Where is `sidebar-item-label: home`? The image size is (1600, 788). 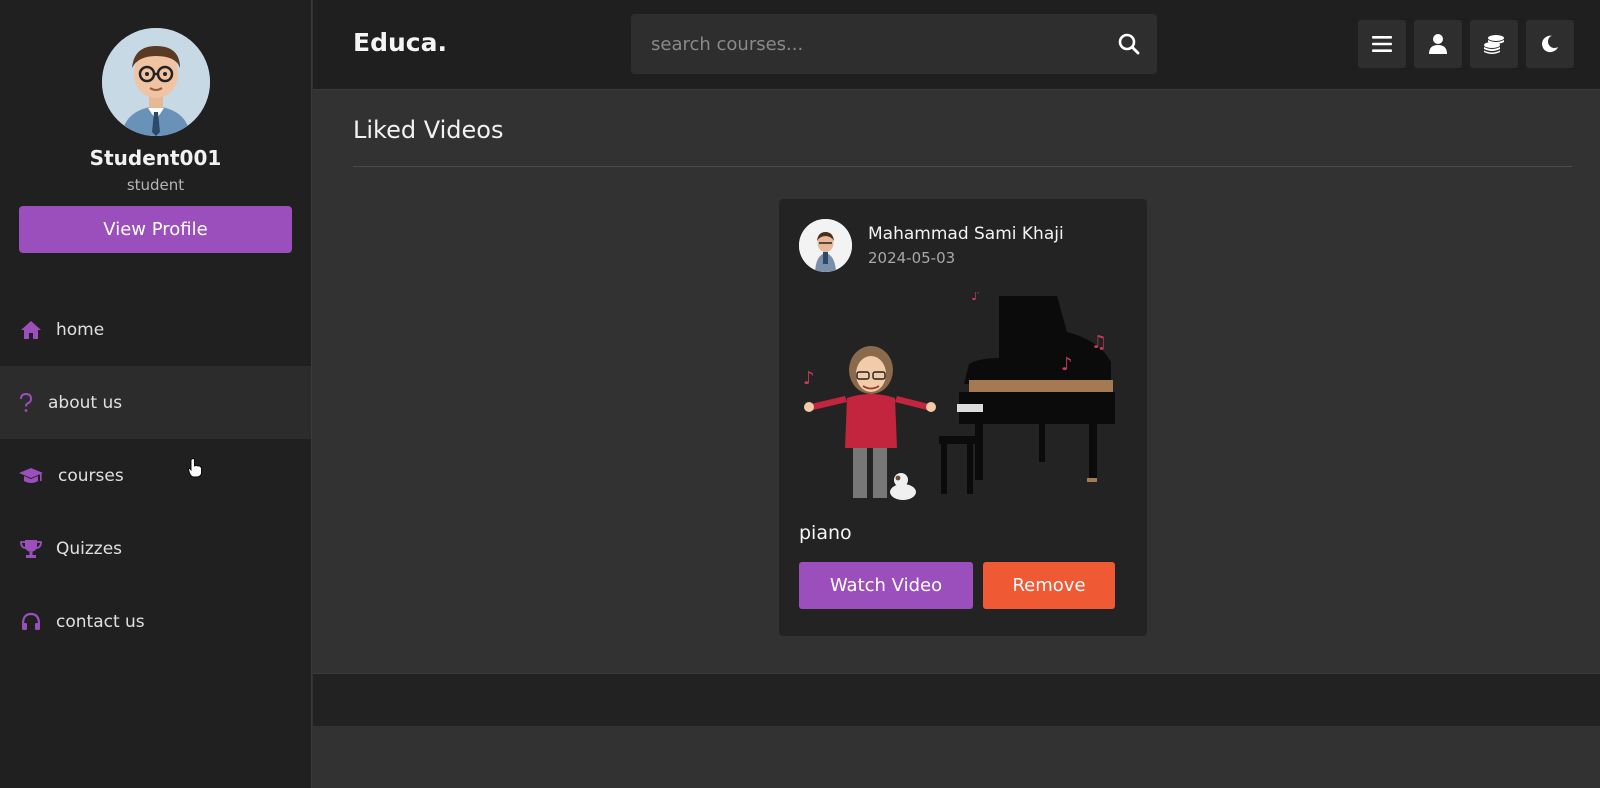
sidebar-item-label: home is located at coordinates (80, 329).